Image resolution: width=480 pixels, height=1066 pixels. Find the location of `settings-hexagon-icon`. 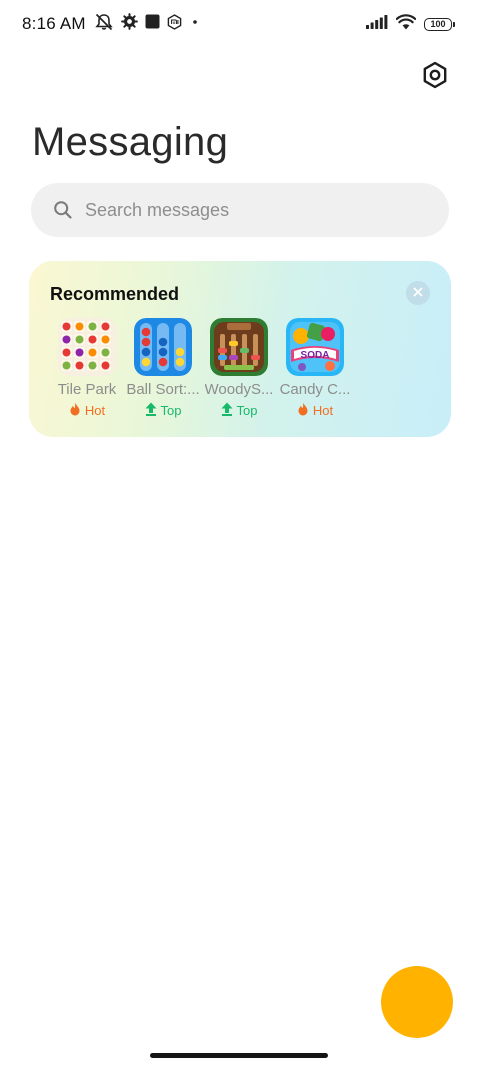

settings-hexagon-icon is located at coordinates (435, 77).